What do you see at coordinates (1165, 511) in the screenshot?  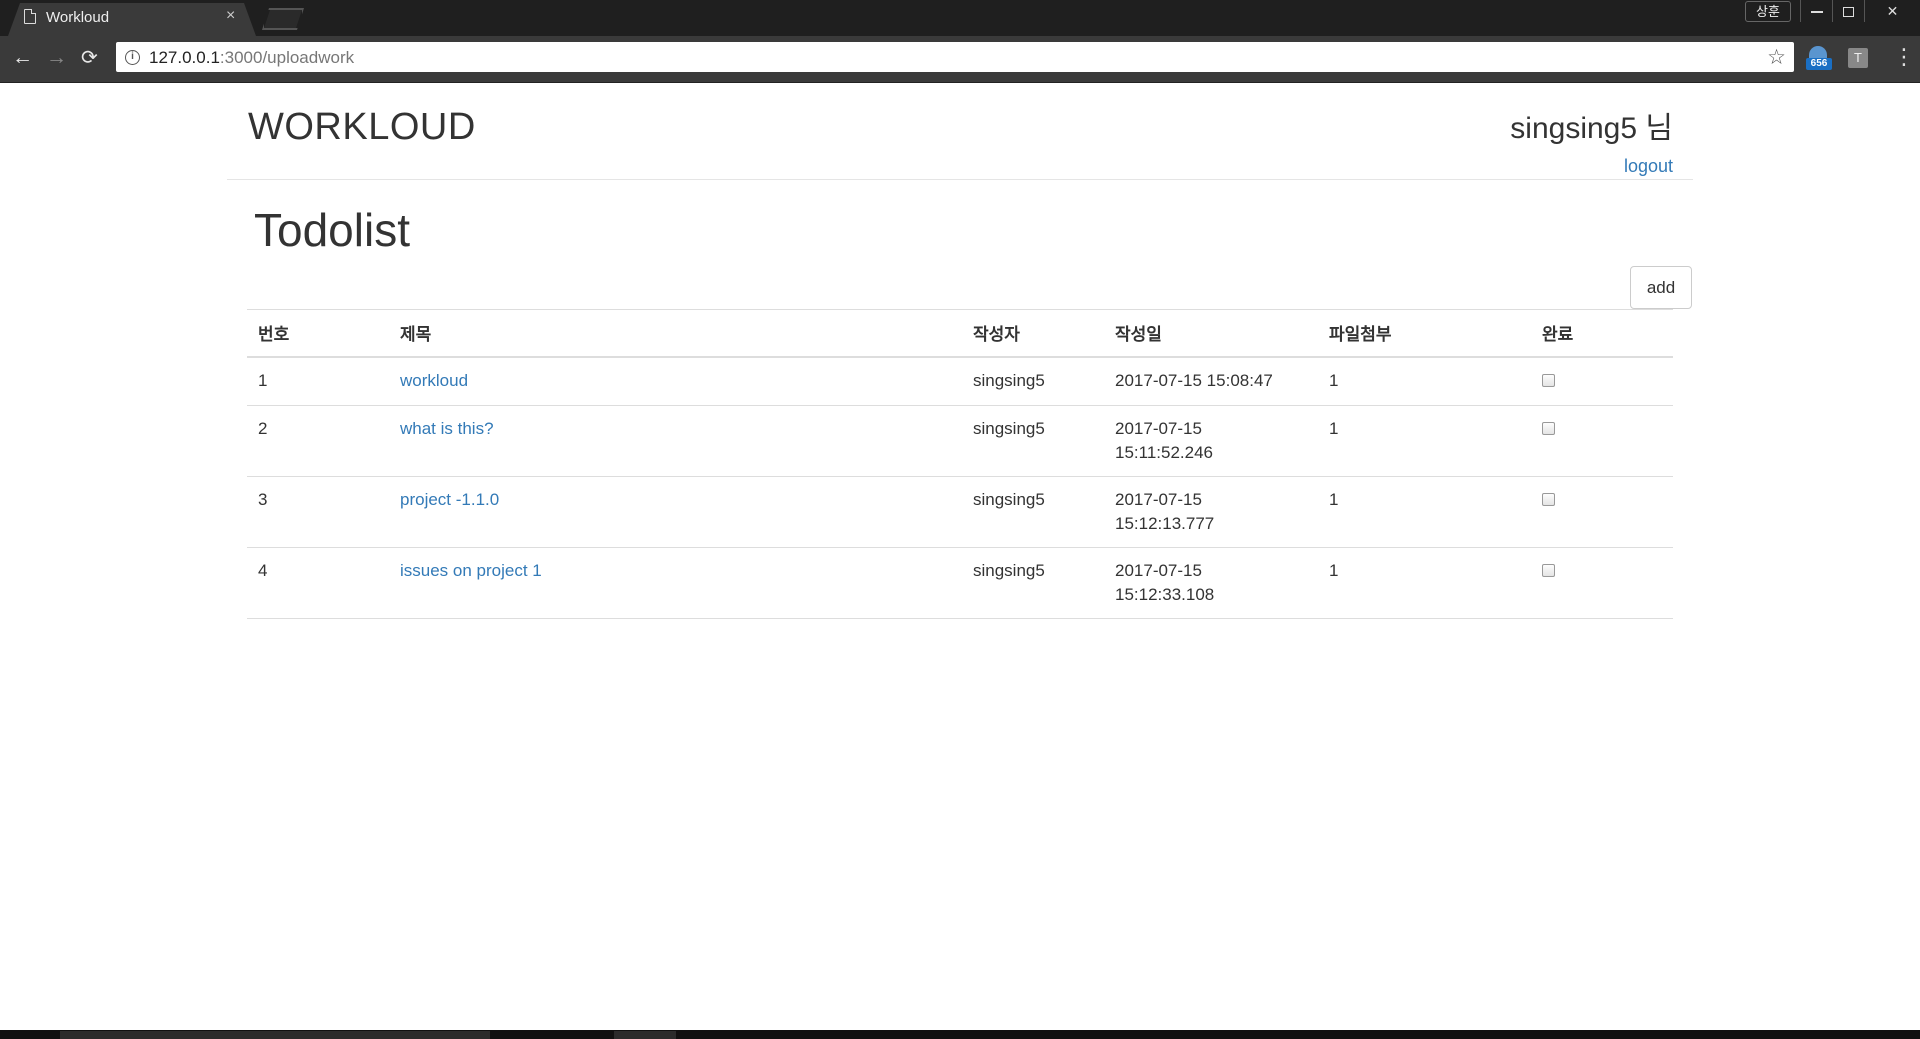 I see `row-date: 2017-07-15 15:12:13.777` at bounding box center [1165, 511].